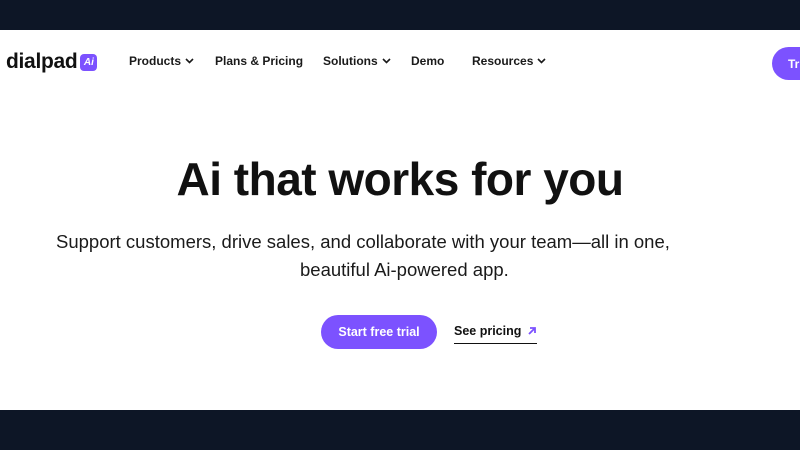 The image size is (800, 450). Describe the element at coordinates (794, 63) in the screenshot. I see `header-trial-button-label: Tr` at that location.